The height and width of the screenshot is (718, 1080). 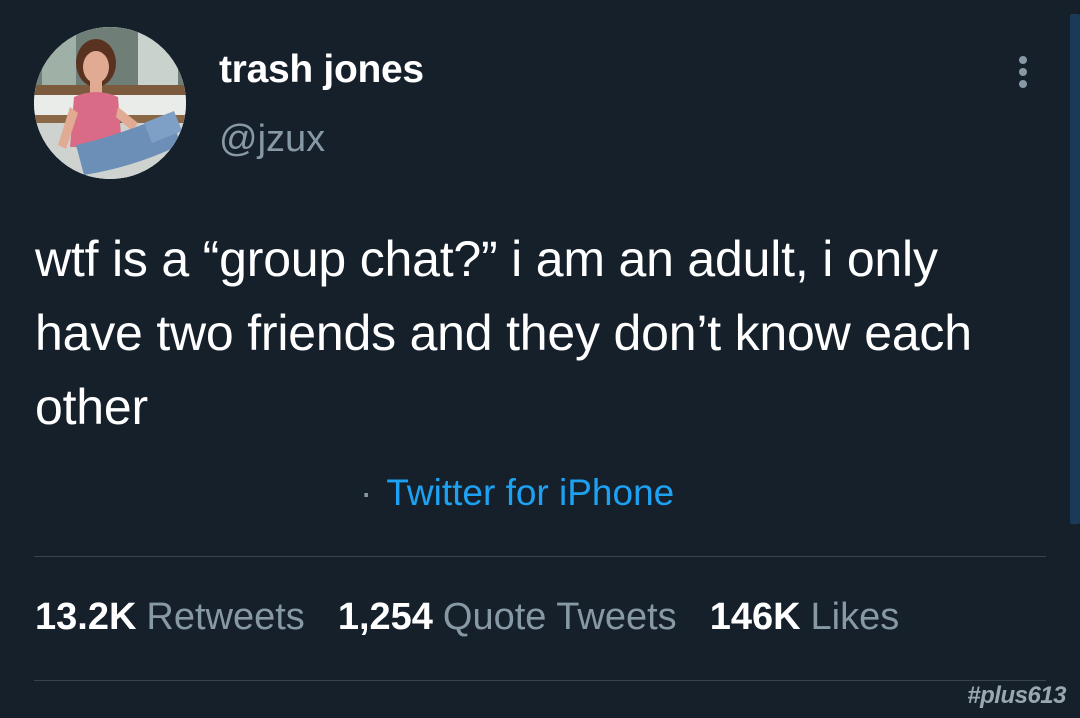 I want to click on more-options-button, so click(x=1023, y=72).